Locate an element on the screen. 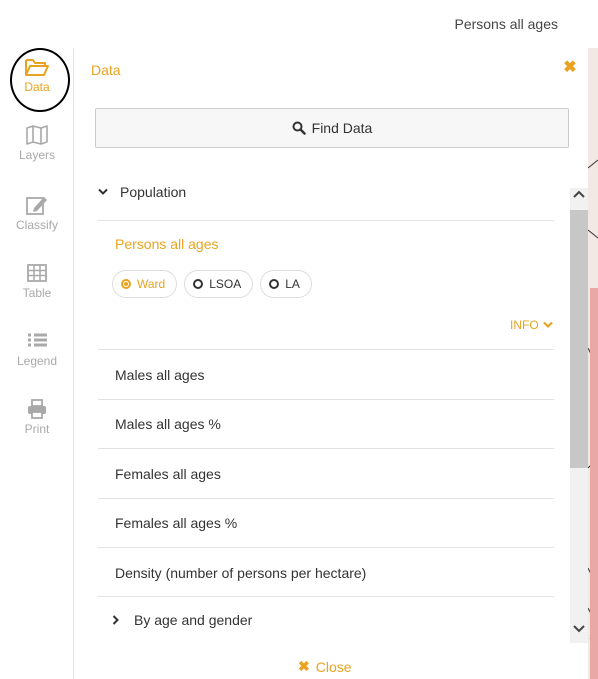  rail-label-layers: Layers is located at coordinates (37, 155).